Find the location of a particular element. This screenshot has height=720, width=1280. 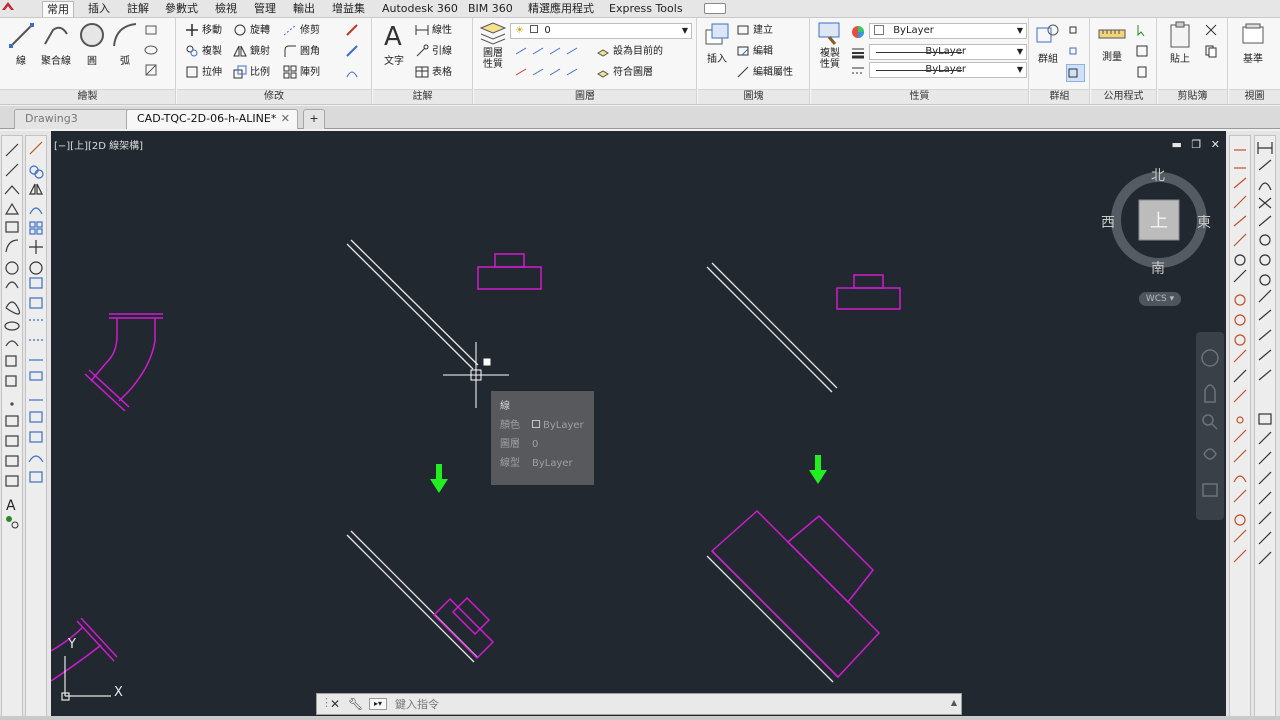

tab-output: 輸出 is located at coordinates (304, 9).